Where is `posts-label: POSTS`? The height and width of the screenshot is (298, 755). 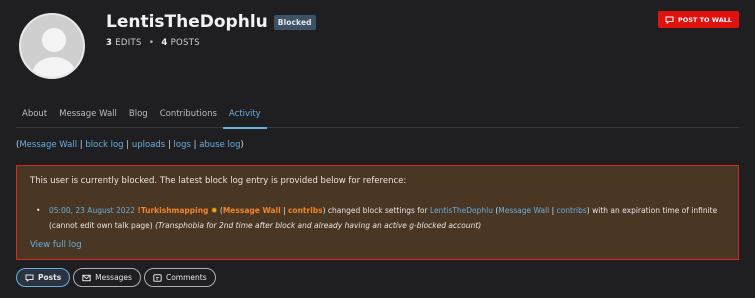
posts-label: POSTS is located at coordinates (185, 43).